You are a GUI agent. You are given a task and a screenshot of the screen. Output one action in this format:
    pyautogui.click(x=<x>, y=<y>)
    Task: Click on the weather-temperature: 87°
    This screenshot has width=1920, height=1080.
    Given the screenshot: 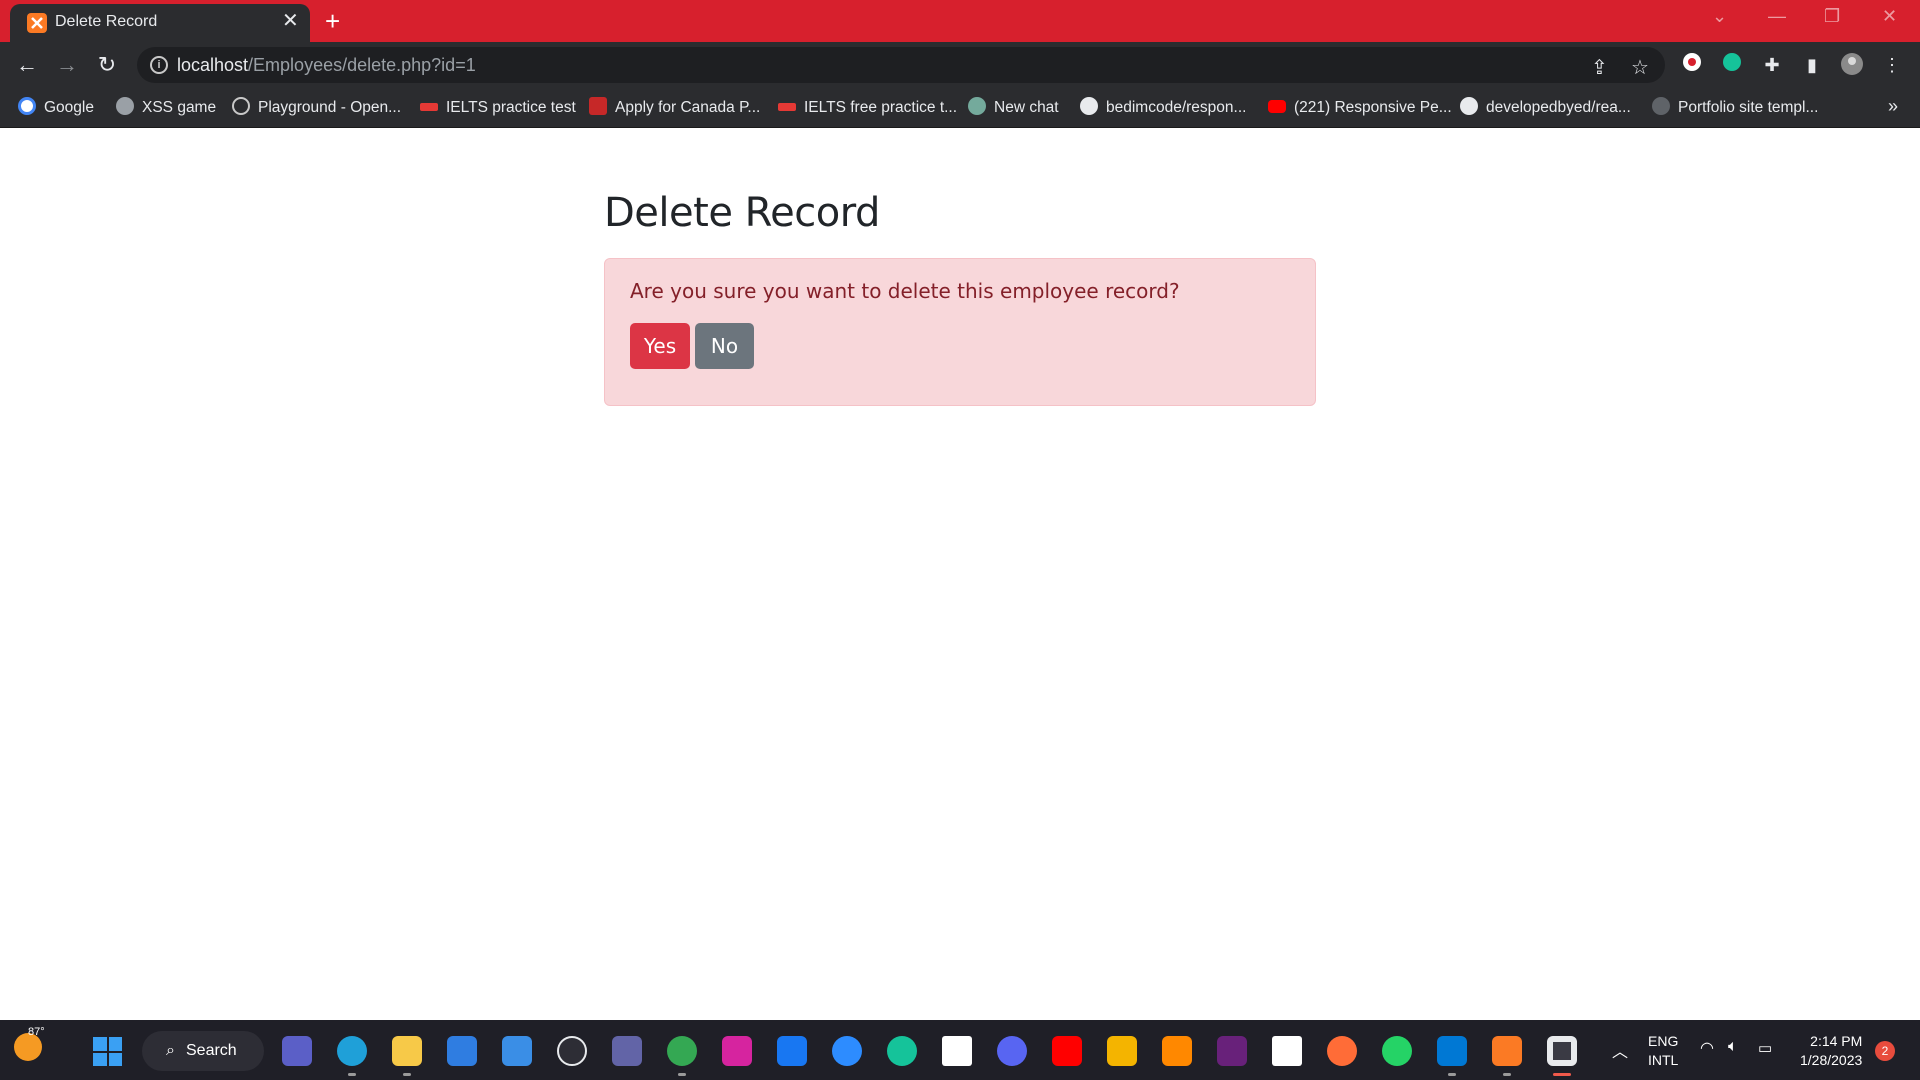 What is the action you would take?
    pyautogui.click(x=36, y=1032)
    